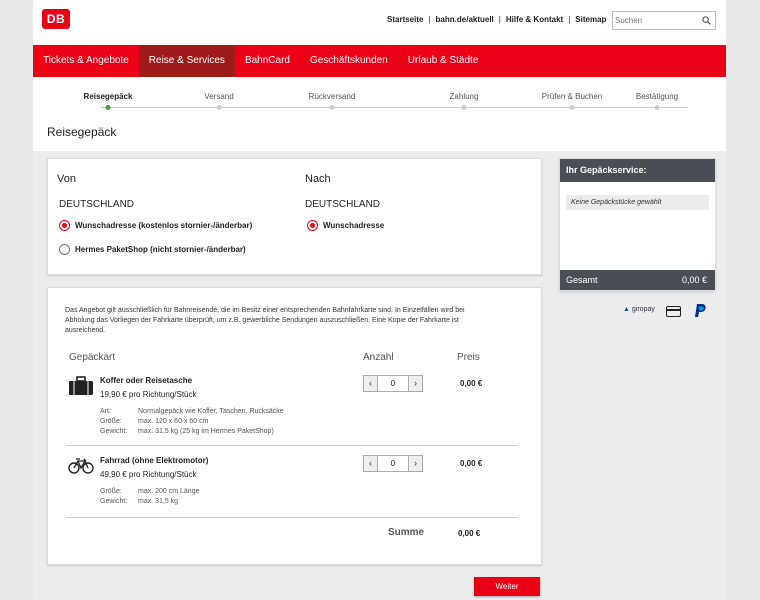 Image resolution: width=760 pixels, height=600 pixels. What do you see at coordinates (378, 357) in the screenshot?
I see `col-anzahl: Anzahl` at bounding box center [378, 357].